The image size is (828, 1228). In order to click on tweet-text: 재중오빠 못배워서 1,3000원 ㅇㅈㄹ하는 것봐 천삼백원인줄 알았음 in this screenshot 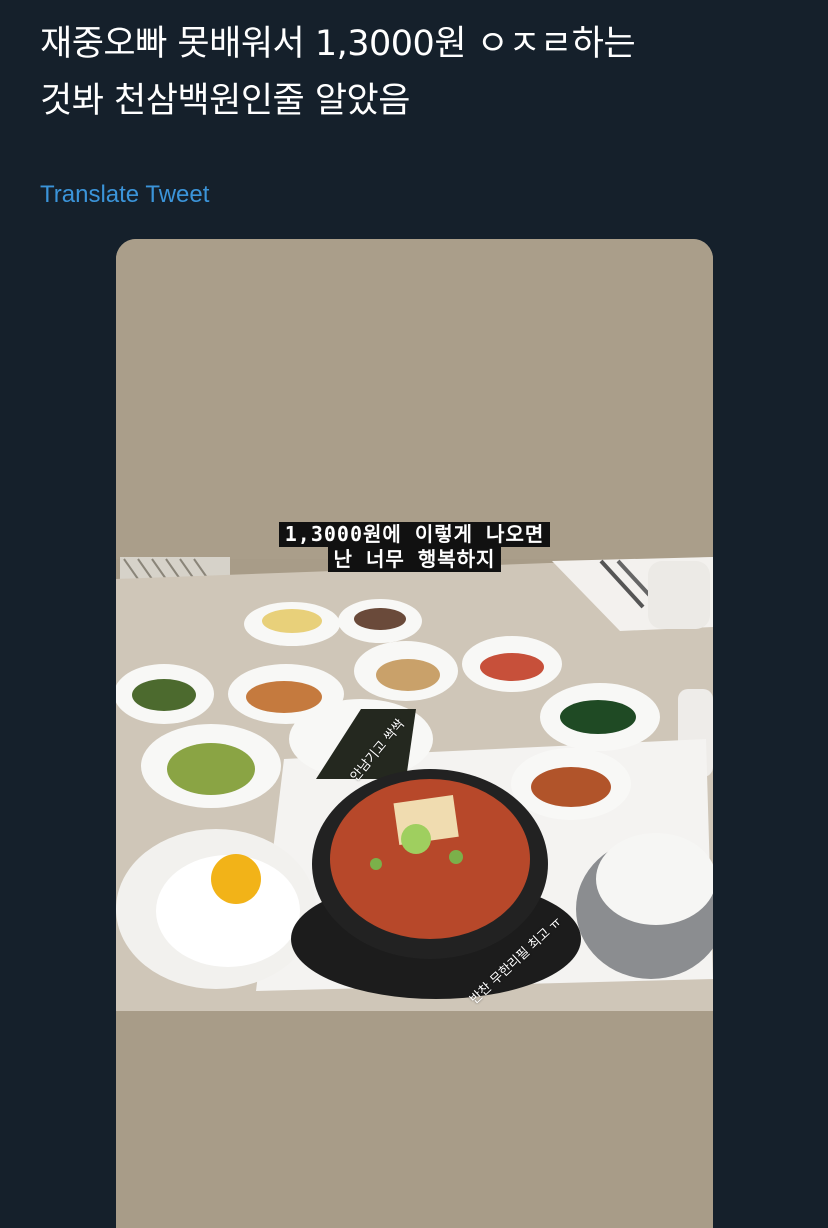, I will do `click(420, 73)`.